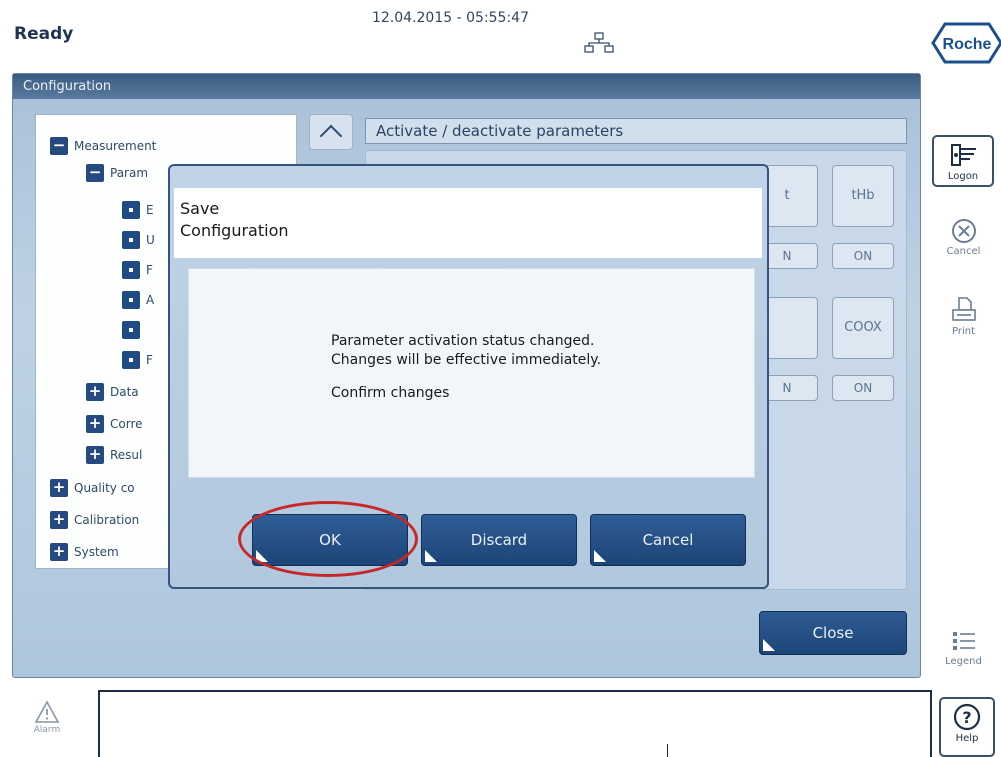 This screenshot has height=757, width=1001. I want to click on tree-item-data: + Data, so click(112, 393).